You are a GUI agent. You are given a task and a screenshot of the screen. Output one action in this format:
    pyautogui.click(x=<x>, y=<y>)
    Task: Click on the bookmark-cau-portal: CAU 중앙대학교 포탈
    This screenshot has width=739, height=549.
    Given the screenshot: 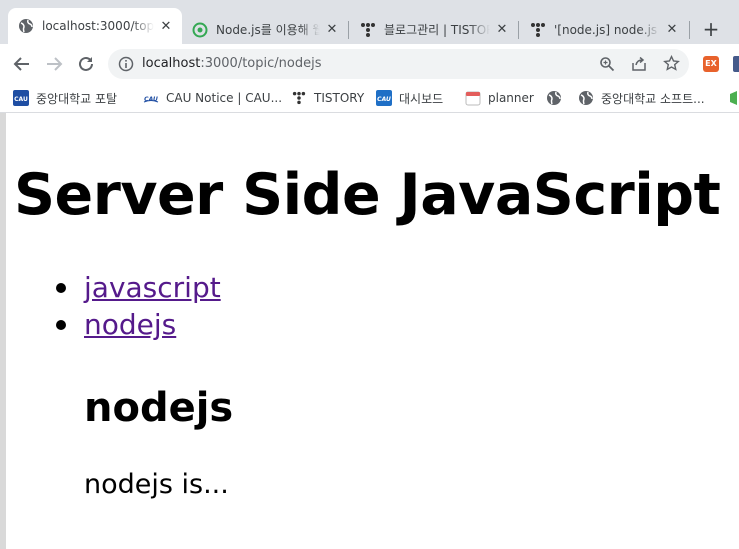 What is the action you would take?
    pyautogui.click(x=65, y=98)
    